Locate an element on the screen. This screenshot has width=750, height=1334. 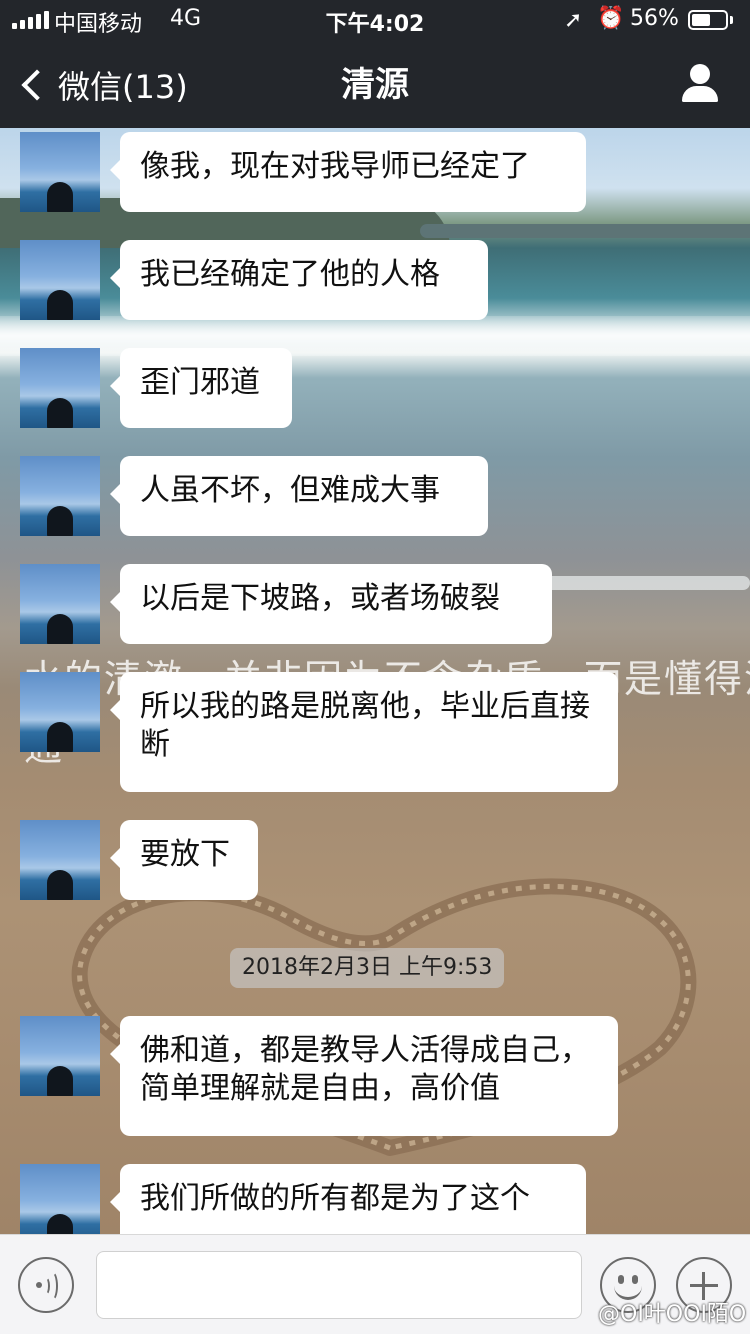
battery-percent: 56% is located at coordinates (654, 18).